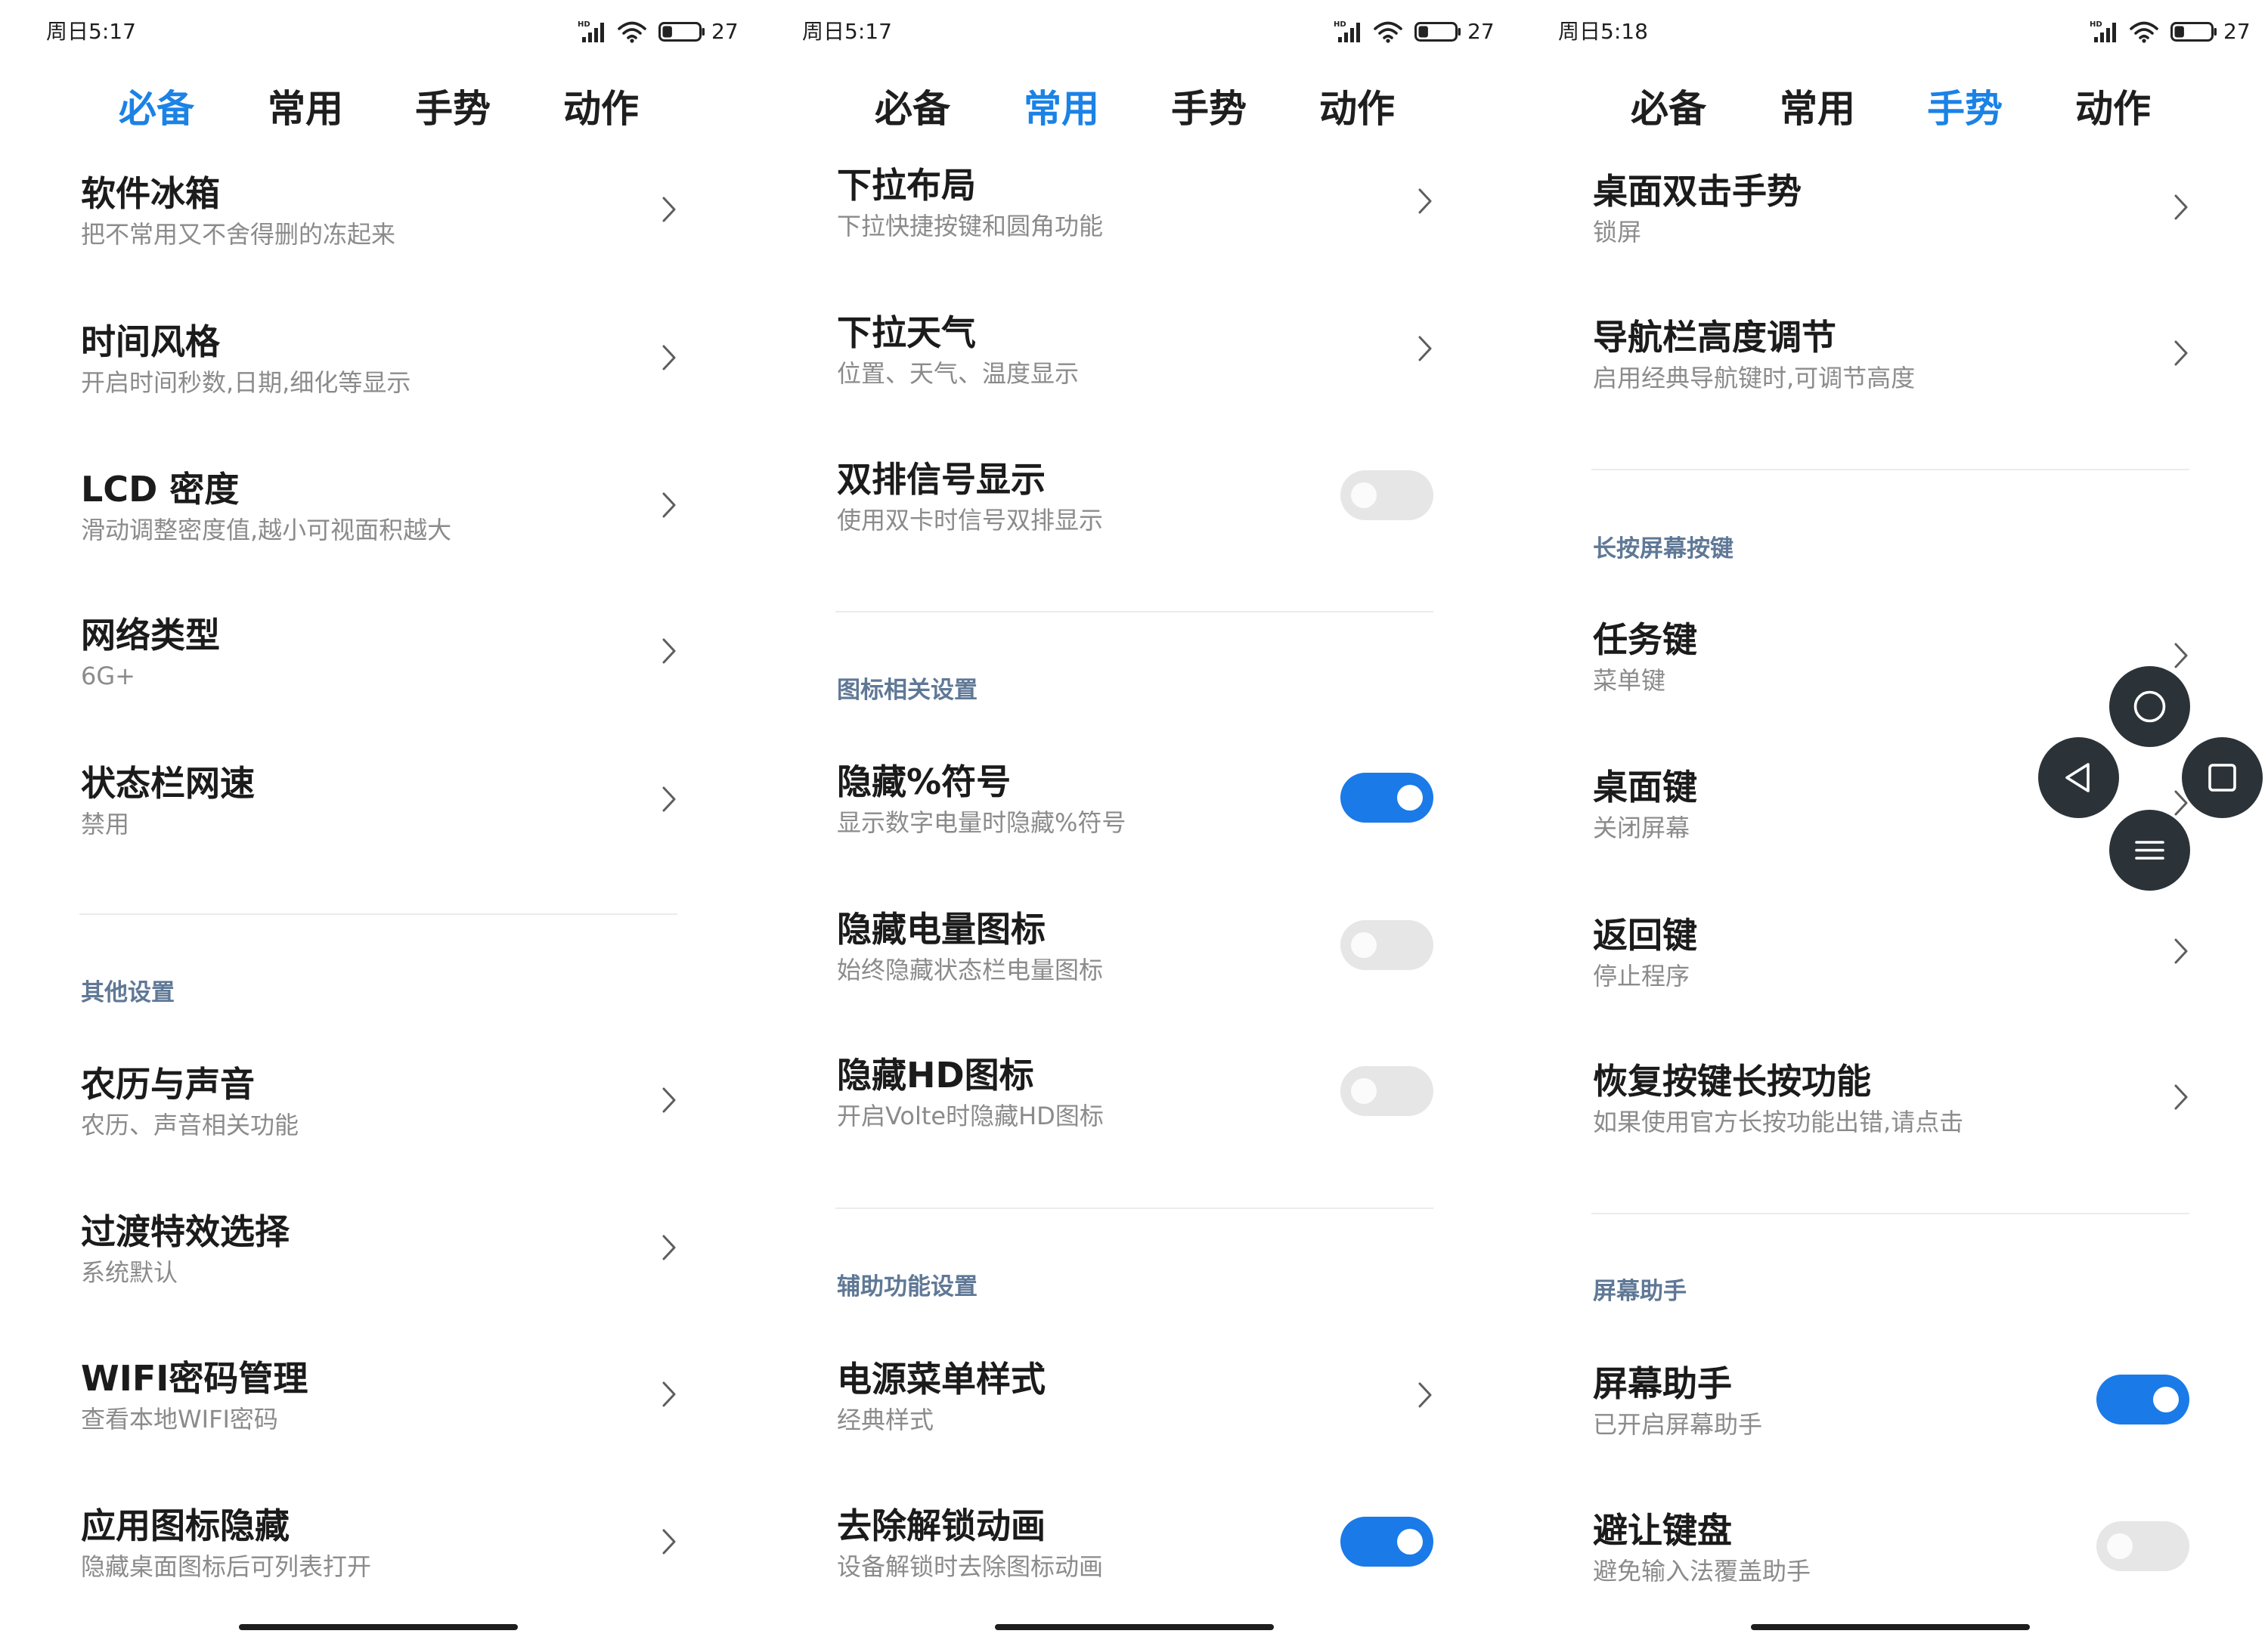 The width and height of the screenshot is (2268, 1643). I want to click on setting-subtitle: 把不常用又不舍得删的冻起来, so click(238, 234).